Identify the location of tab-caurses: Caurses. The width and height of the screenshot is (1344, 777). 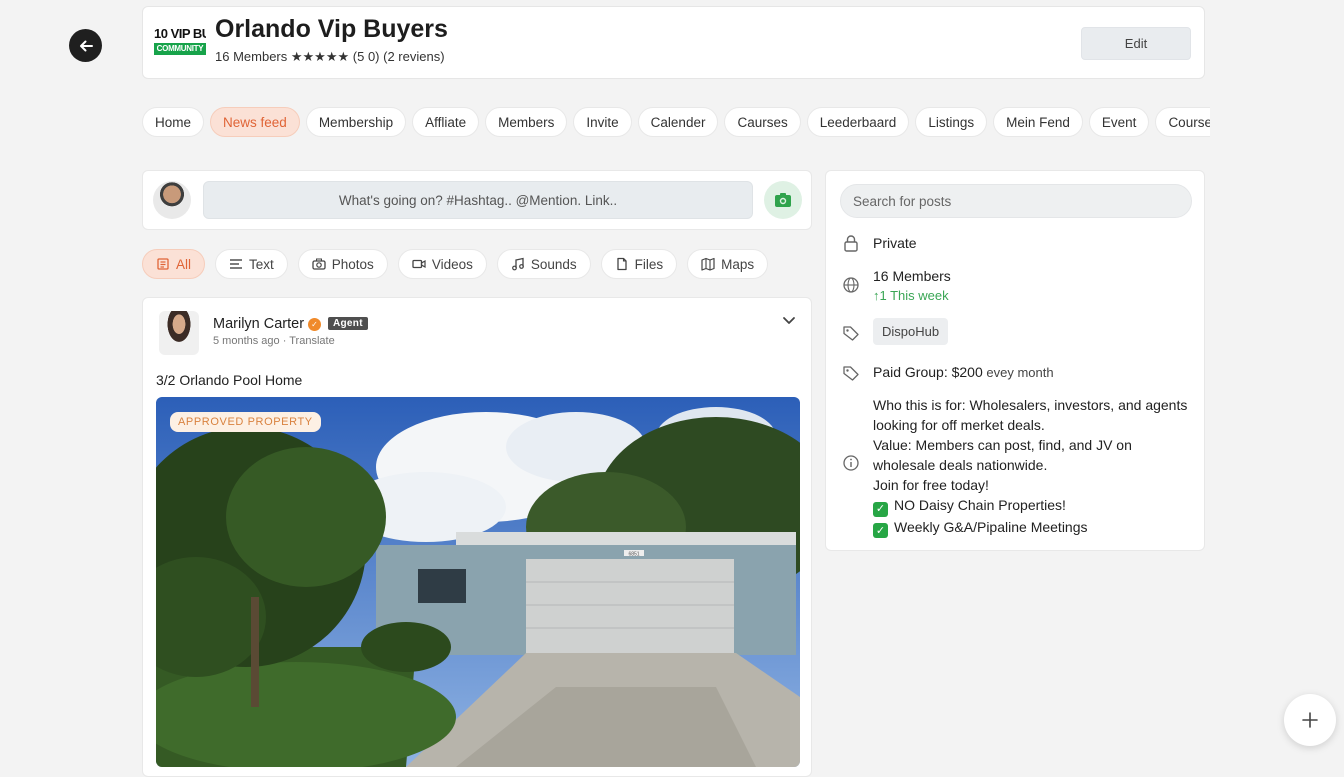
(762, 122).